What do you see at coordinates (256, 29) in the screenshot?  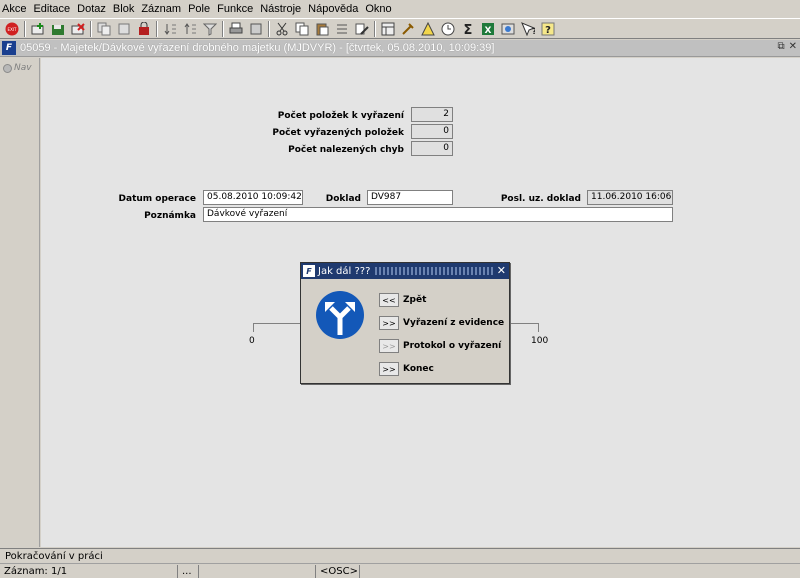 I see `print-preview-icon` at bounding box center [256, 29].